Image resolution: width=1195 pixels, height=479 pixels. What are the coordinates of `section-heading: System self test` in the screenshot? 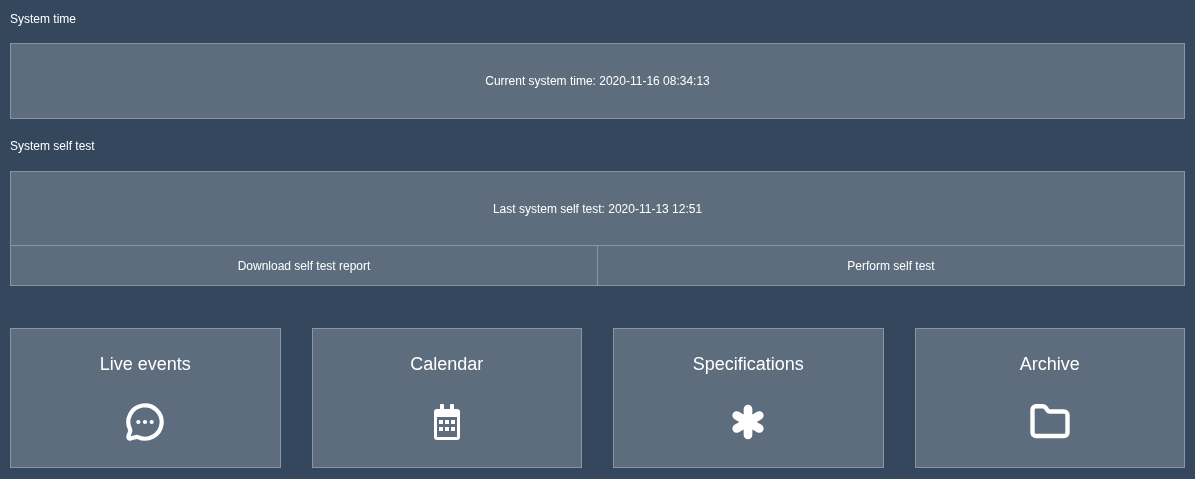 It's located at (53, 146).